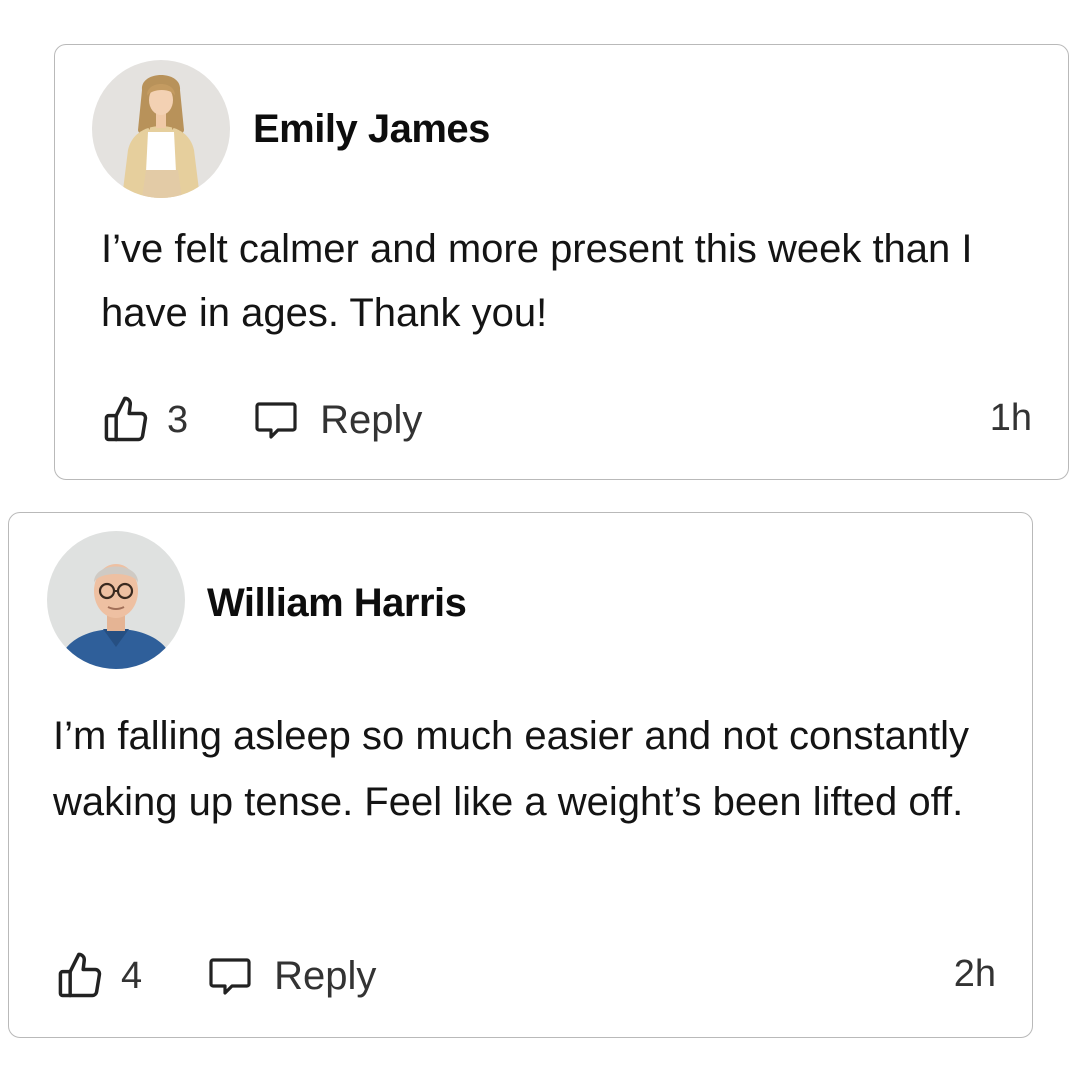 The width and height of the screenshot is (1080, 1080). I want to click on like-button: 3, so click(144, 420).